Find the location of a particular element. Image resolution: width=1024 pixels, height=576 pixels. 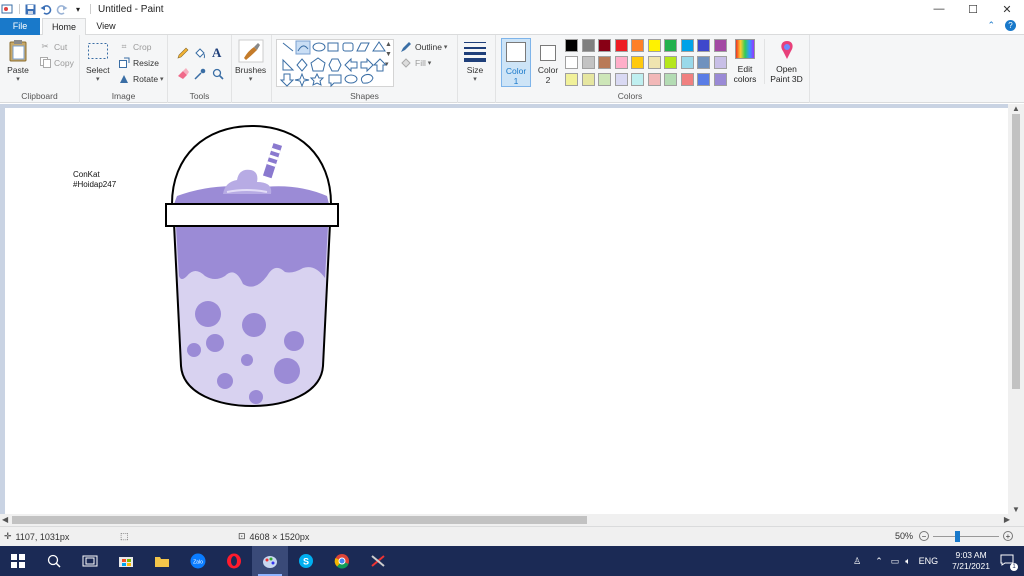

rotate-button: Rotate ▾ is located at coordinates (141, 78).